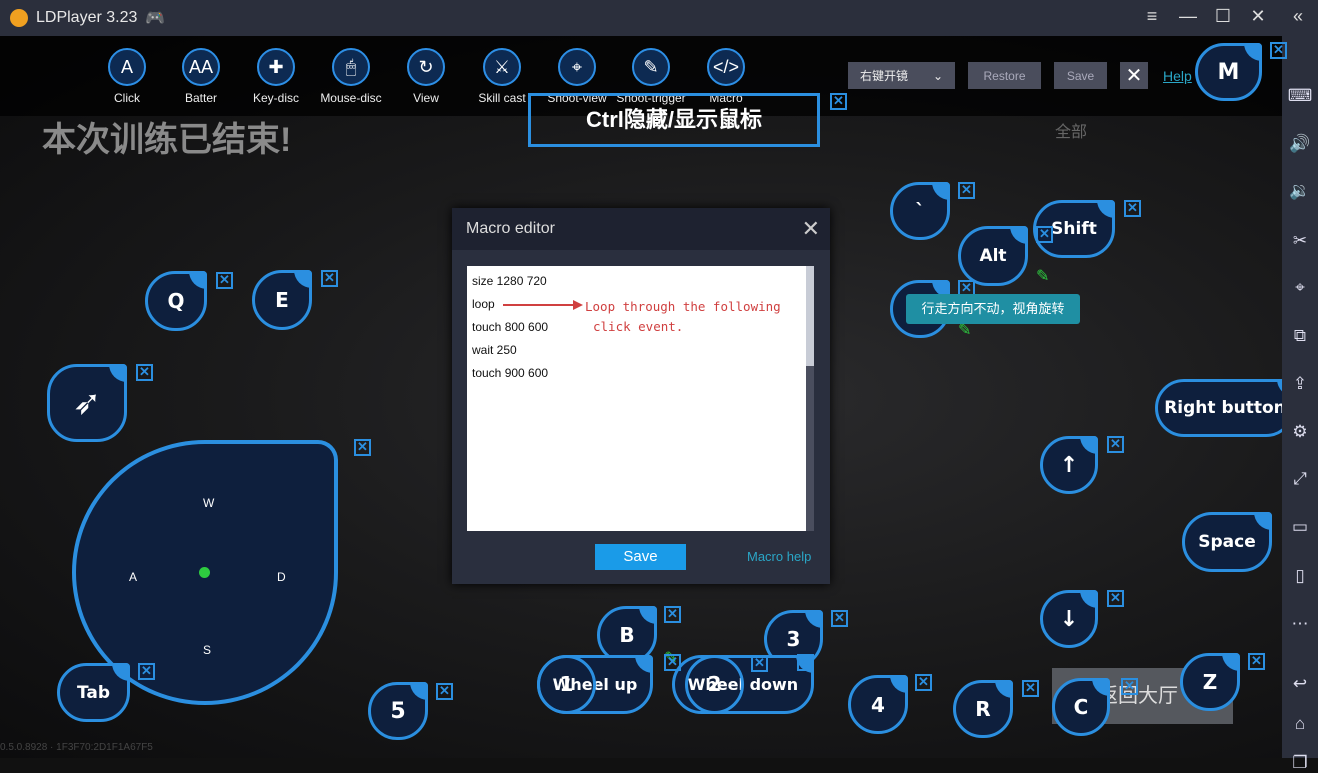 The image size is (1318, 773). What do you see at coordinates (1300, 191) in the screenshot?
I see `volume-down-icon: 🔉` at bounding box center [1300, 191].